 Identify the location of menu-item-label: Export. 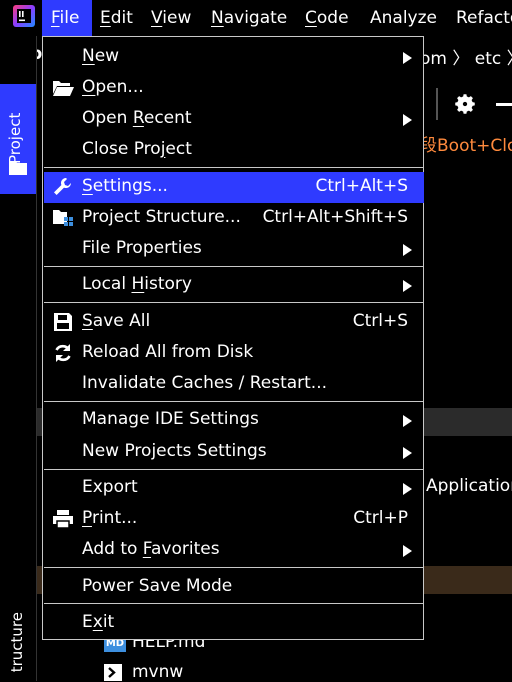
(110, 487).